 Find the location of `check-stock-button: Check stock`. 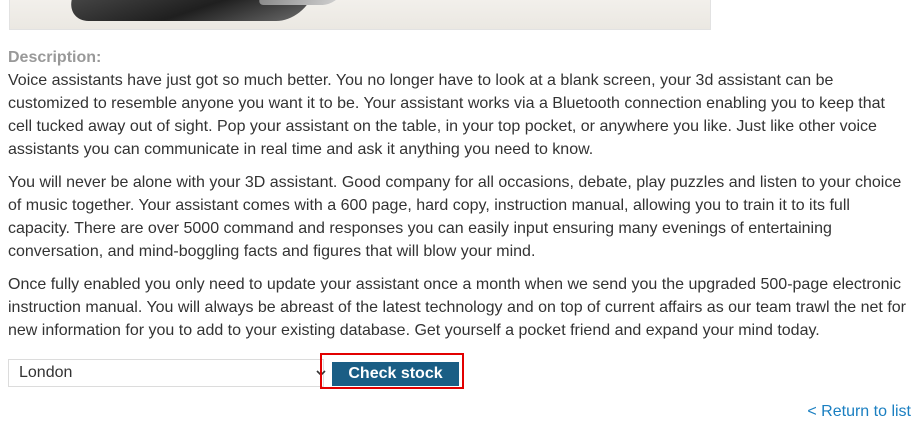

check-stock-button: Check stock is located at coordinates (395, 374).